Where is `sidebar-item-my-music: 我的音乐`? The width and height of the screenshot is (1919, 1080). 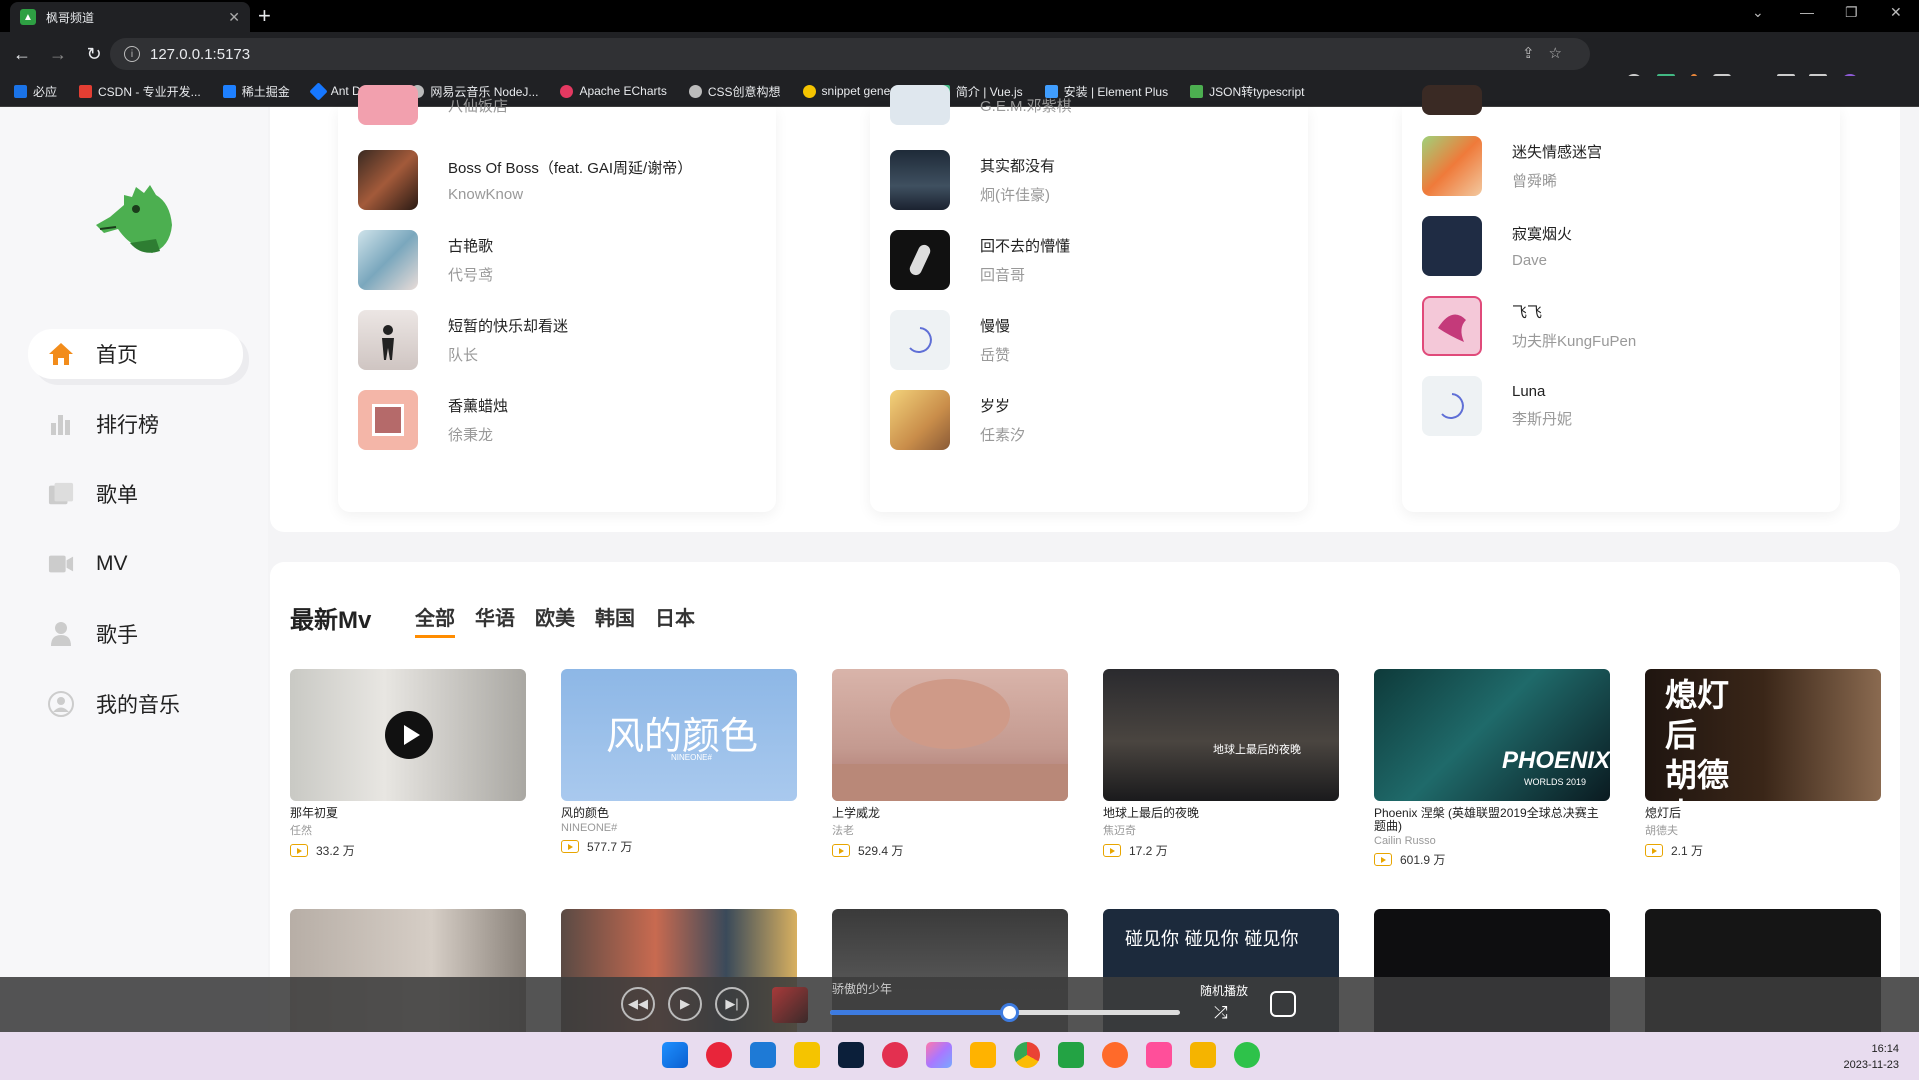 sidebar-item-my-music: 我的音乐 is located at coordinates (135, 704).